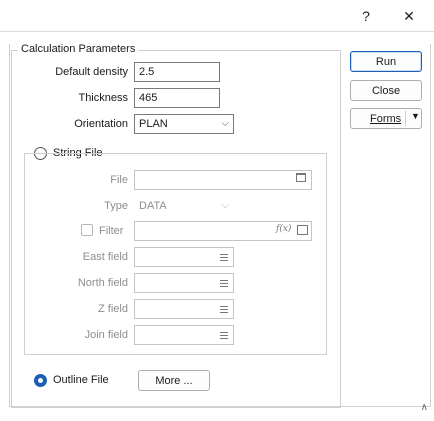 This screenshot has width=434, height=421. Describe the element at coordinates (283, 229) in the screenshot. I see `function-icon: f(x)` at that location.